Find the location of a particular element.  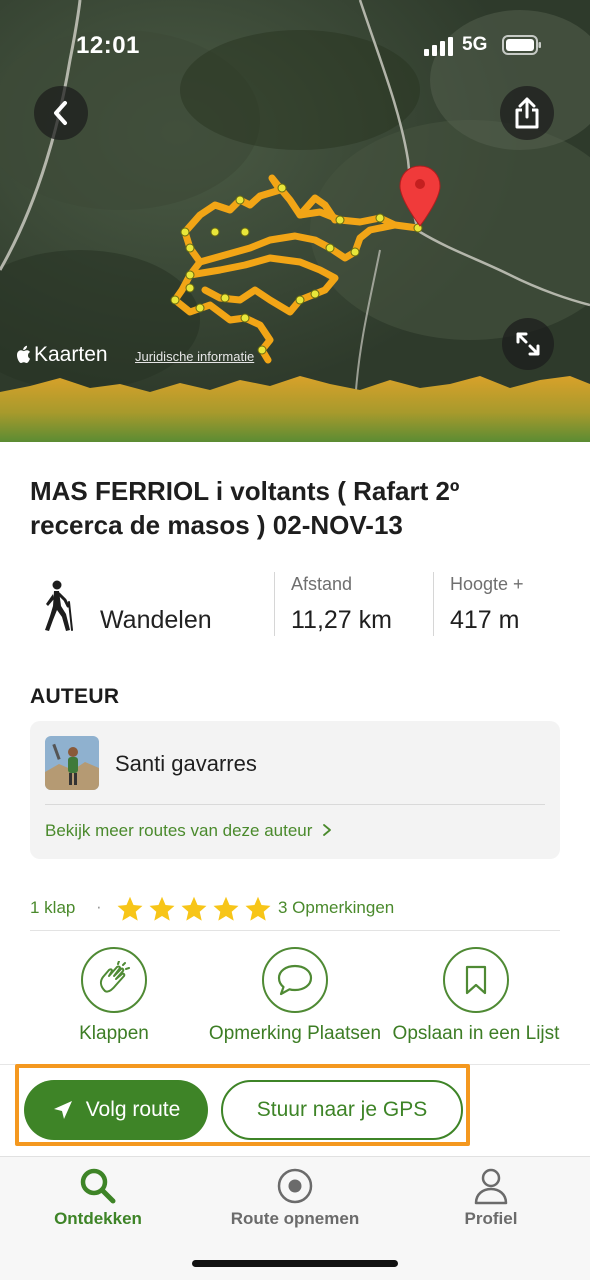

comment-action: Opmerking Plaatsen is located at coordinates (295, 996).